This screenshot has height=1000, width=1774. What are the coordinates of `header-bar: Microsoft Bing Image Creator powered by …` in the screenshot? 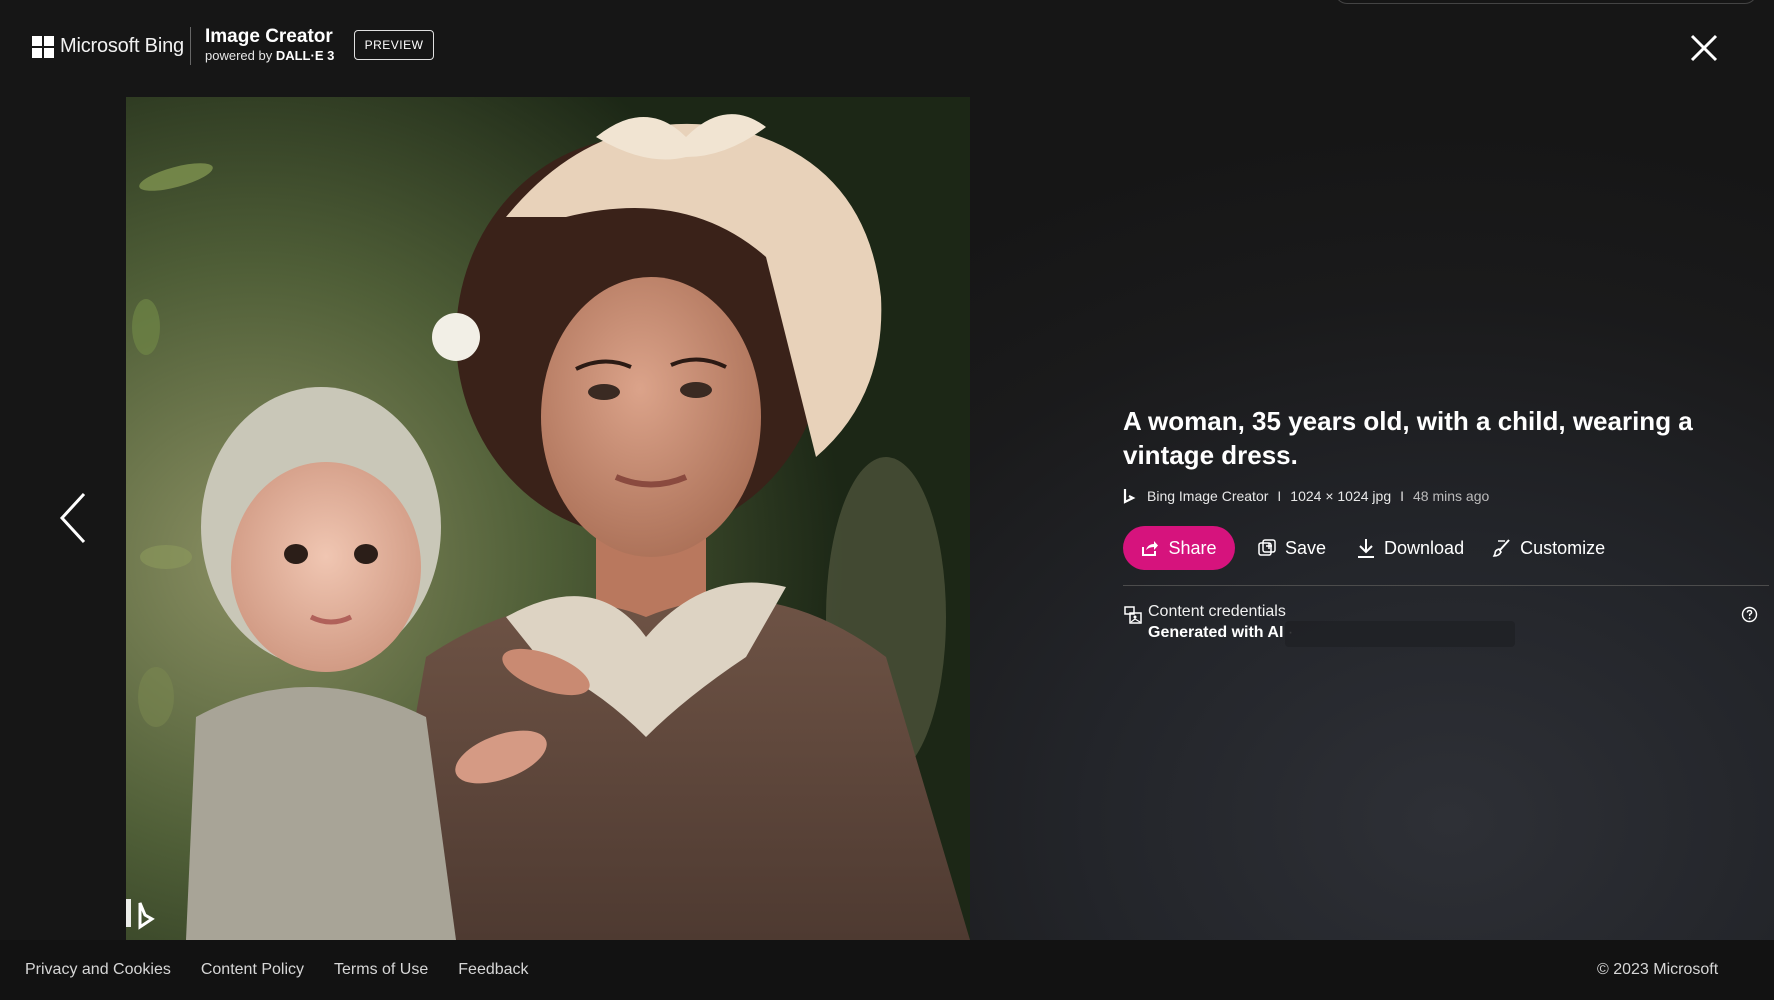 It's located at (887, 48).